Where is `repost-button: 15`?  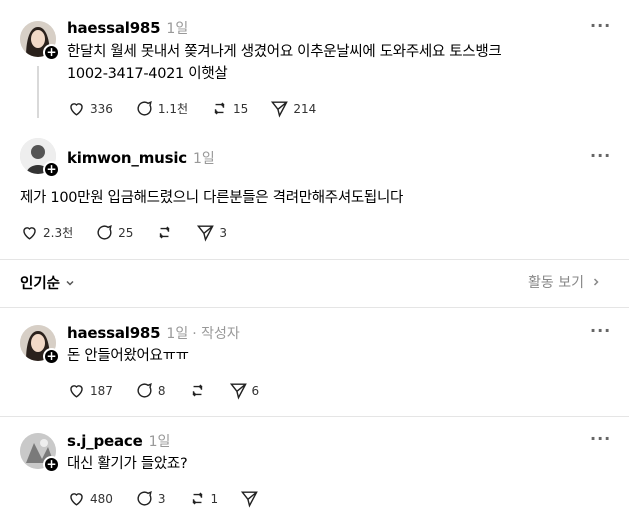
repost-button: 15 is located at coordinates (229, 108).